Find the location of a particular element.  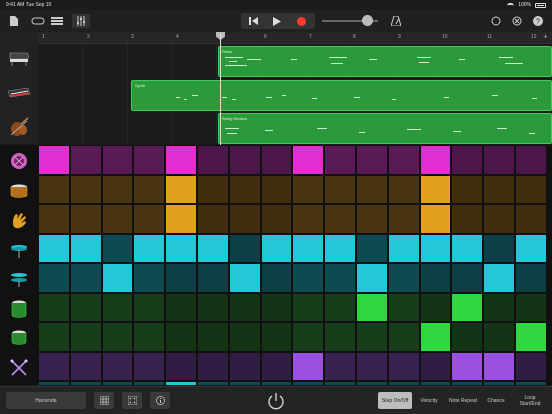

kick-drum-icon is located at coordinates (18, 161).